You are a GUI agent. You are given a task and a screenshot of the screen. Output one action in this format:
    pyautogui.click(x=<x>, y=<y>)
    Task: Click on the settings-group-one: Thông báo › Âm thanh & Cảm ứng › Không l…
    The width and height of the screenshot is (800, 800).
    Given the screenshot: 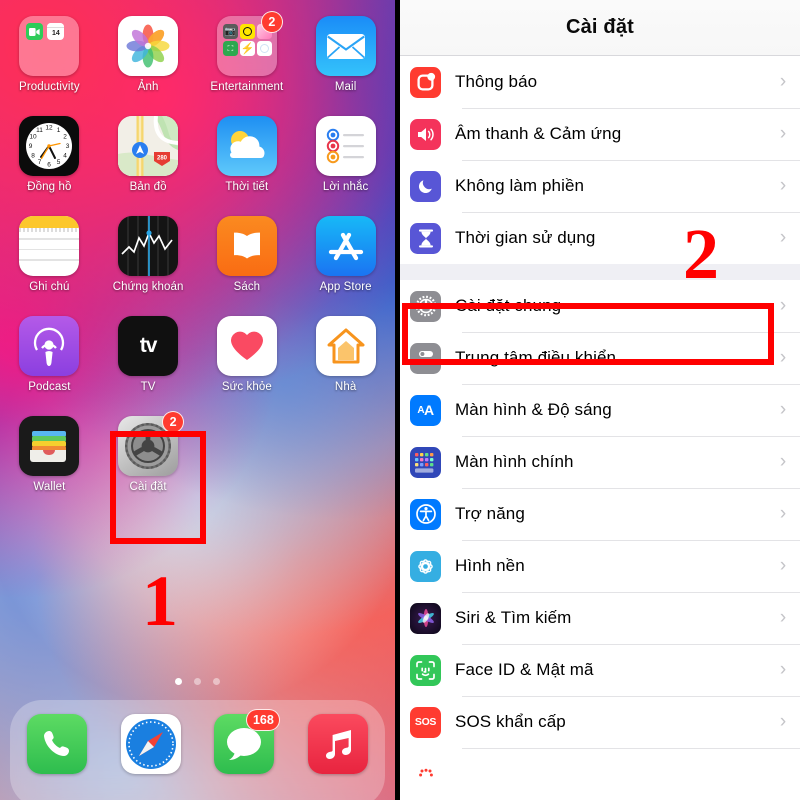 What is the action you would take?
    pyautogui.click(x=600, y=160)
    